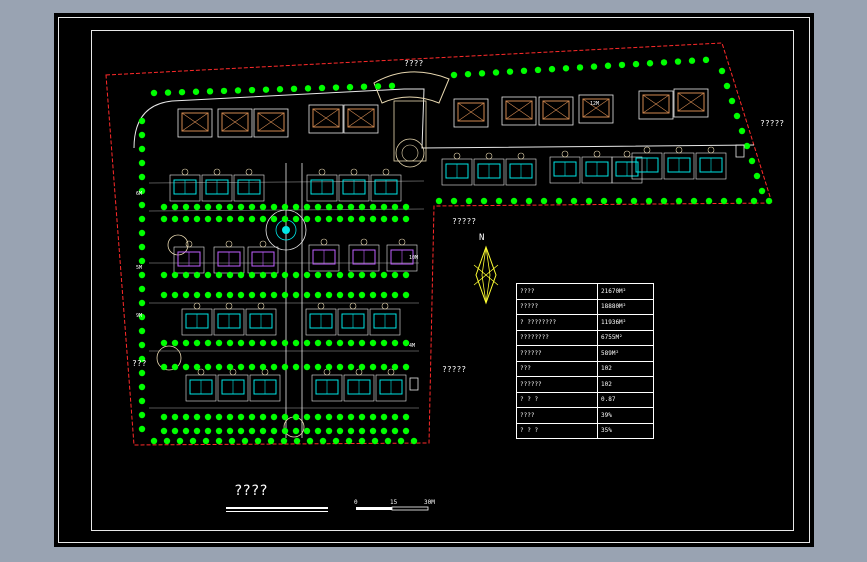 Image resolution: width=867 pixels, height=562 pixels. Describe the element at coordinates (625, 337) in the screenshot. I see `stats-value: 6755M²` at that location.